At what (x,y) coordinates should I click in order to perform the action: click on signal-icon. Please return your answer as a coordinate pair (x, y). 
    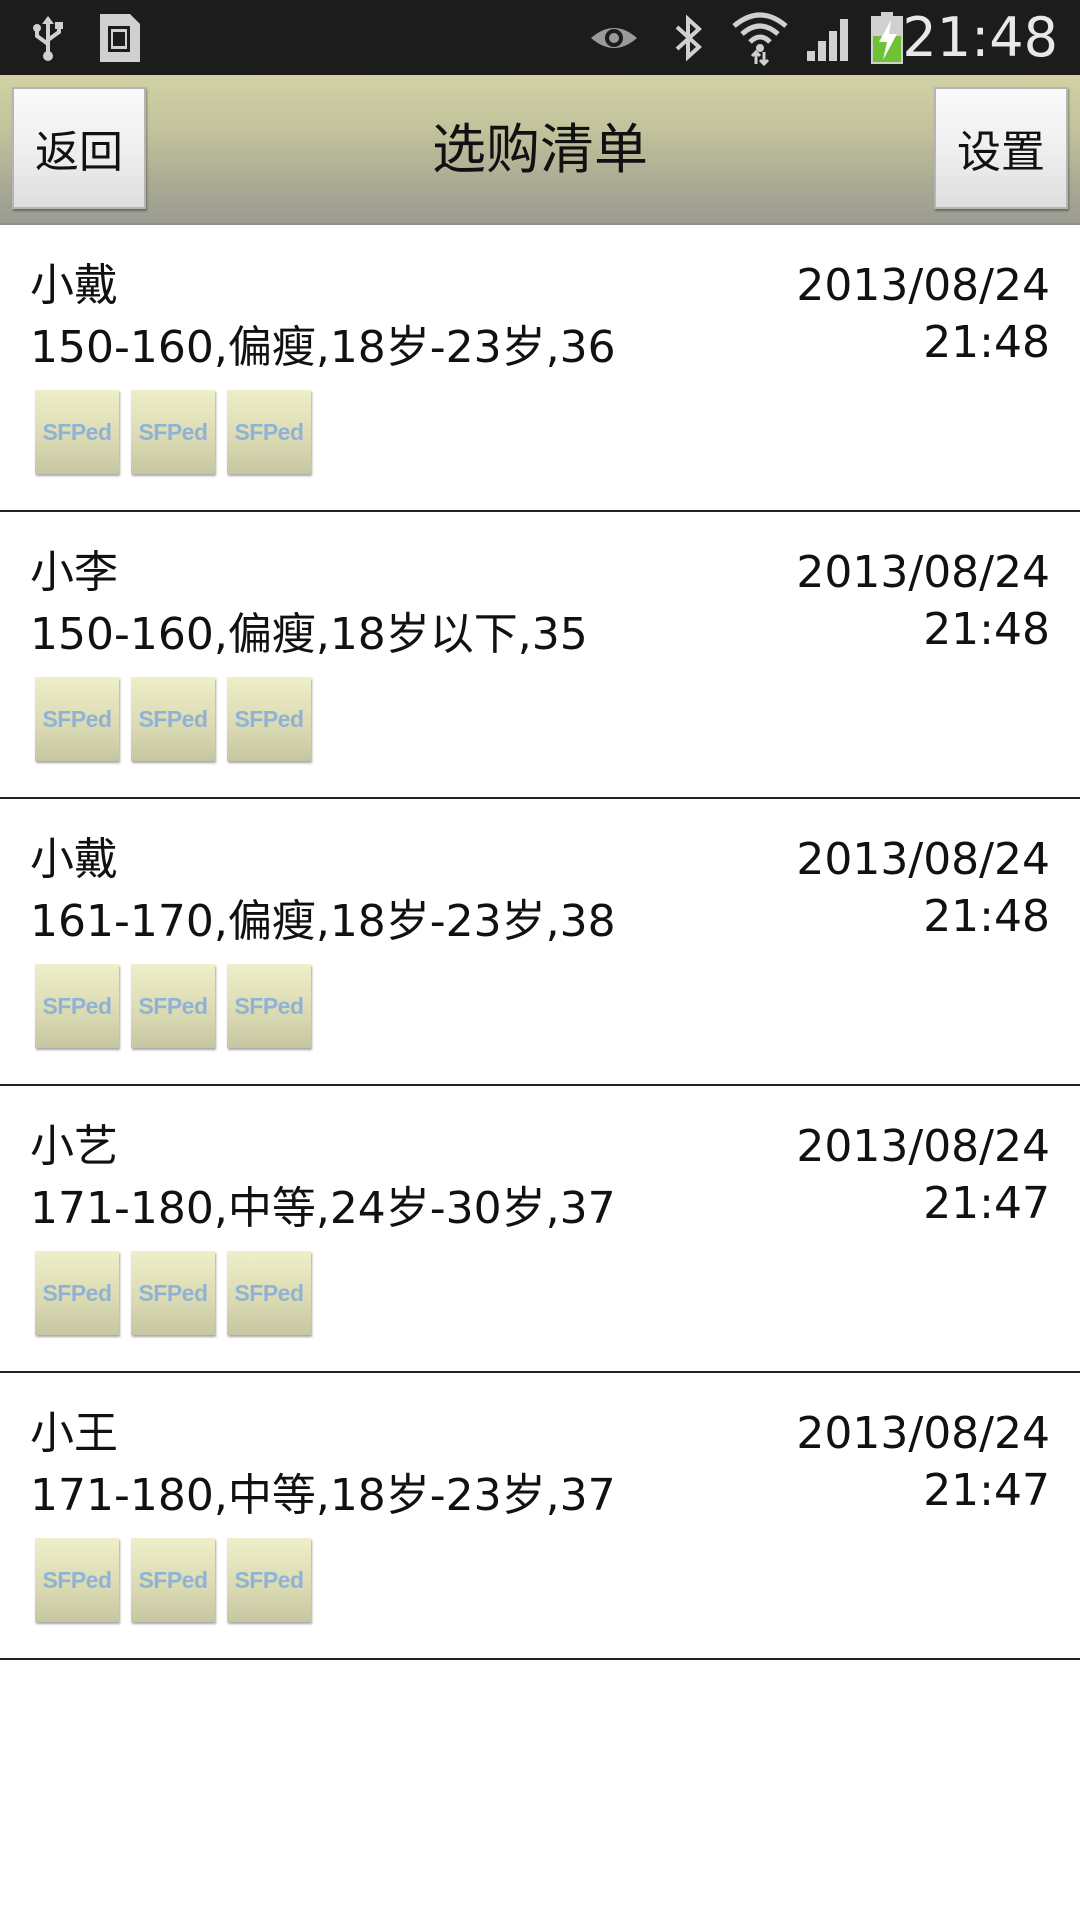
    Looking at the image, I should click on (830, 37).